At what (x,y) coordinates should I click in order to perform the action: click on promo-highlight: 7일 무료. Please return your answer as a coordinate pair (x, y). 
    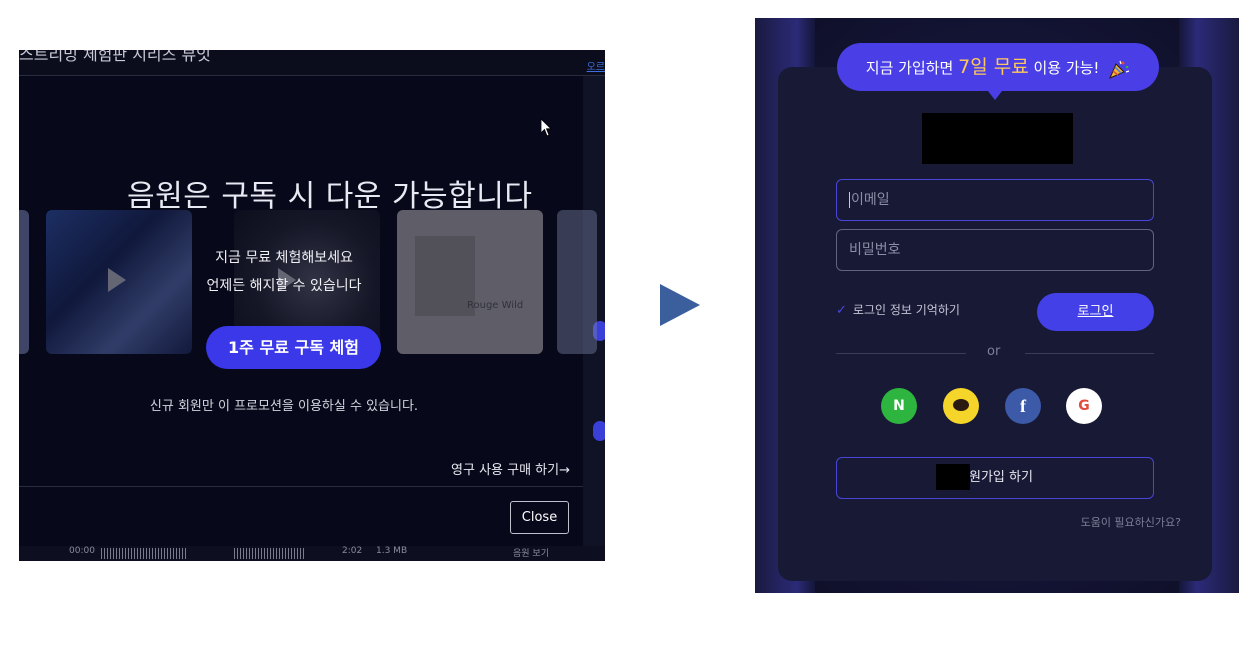
    Looking at the image, I should click on (993, 67).